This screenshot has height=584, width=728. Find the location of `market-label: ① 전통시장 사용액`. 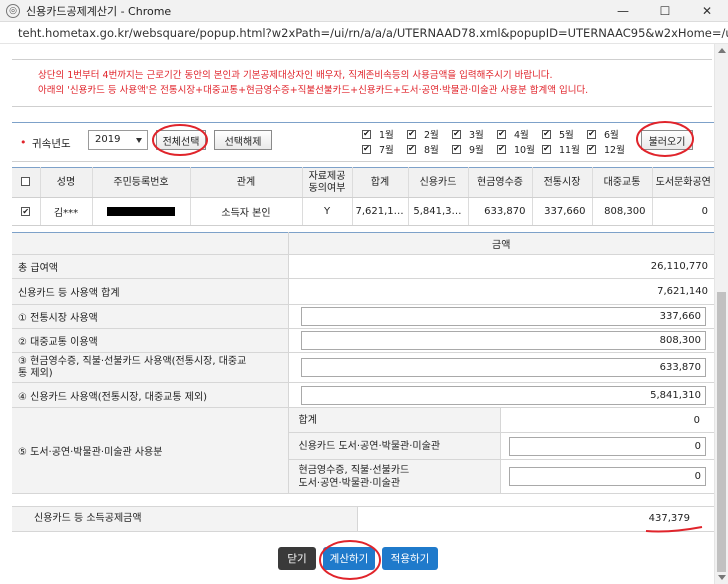

market-label: ① 전통시장 사용액 is located at coordinates (150, 316).